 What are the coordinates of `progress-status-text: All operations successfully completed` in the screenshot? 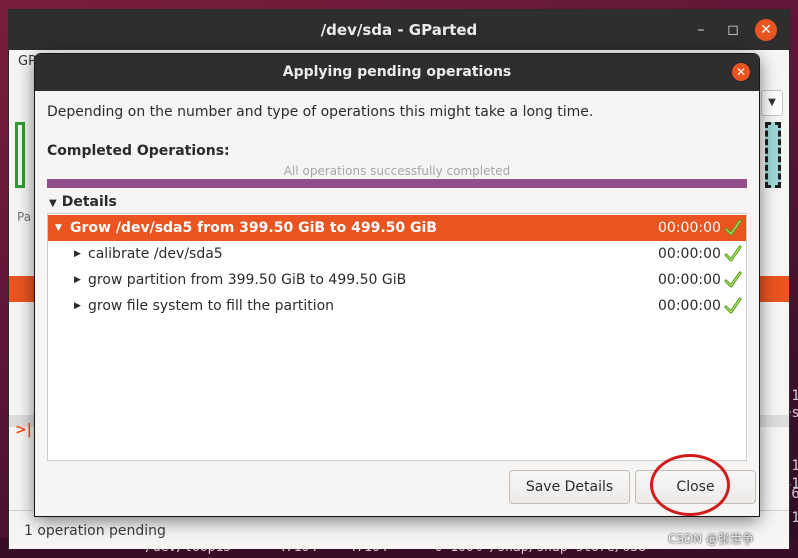 It's located at (397, 171).